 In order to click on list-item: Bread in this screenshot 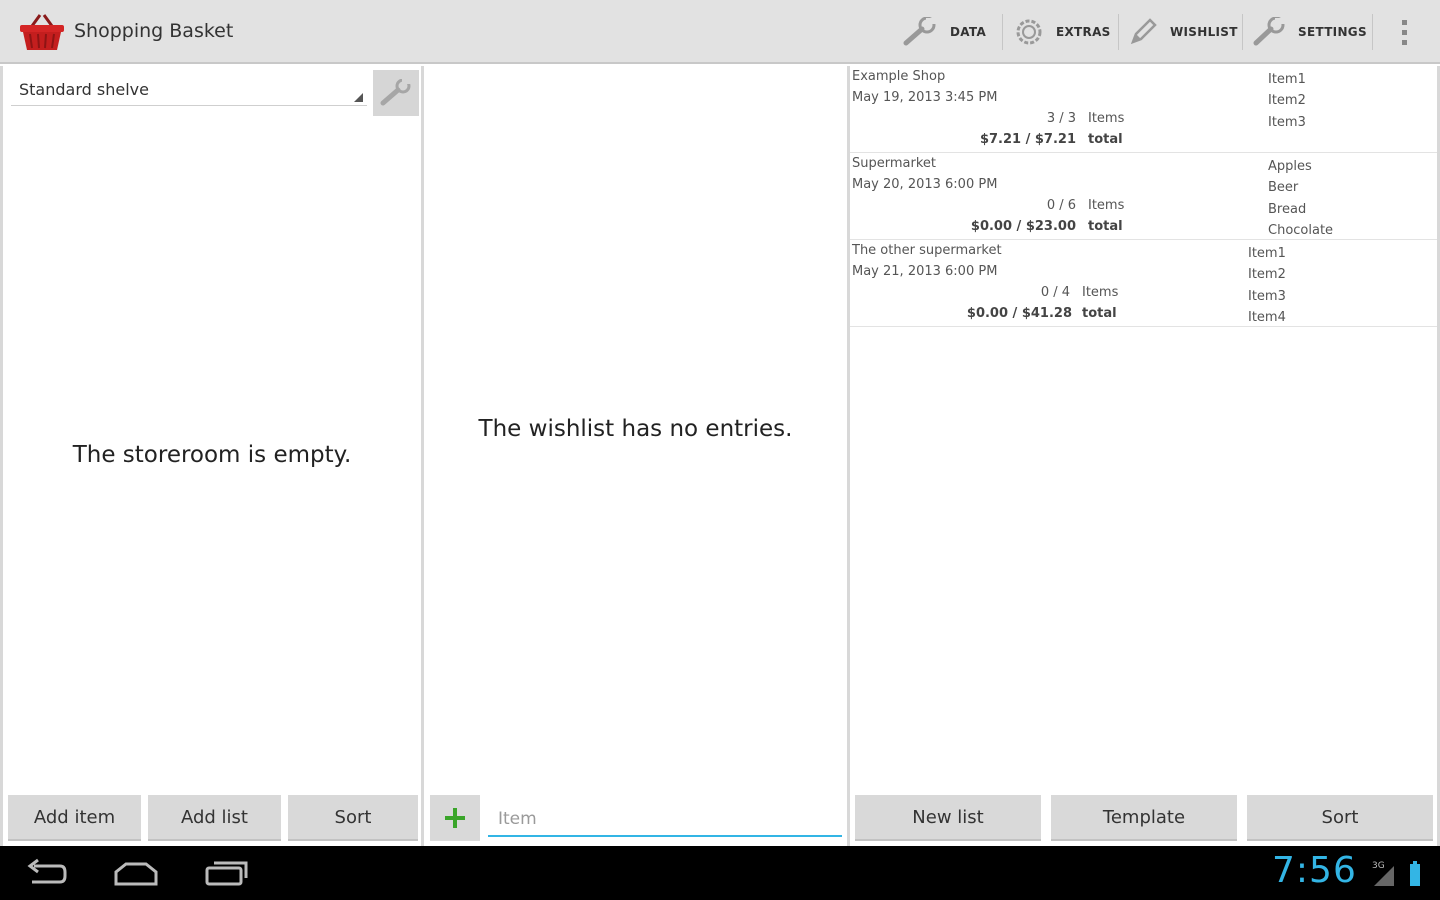, I will do `click(1287, 209)`.